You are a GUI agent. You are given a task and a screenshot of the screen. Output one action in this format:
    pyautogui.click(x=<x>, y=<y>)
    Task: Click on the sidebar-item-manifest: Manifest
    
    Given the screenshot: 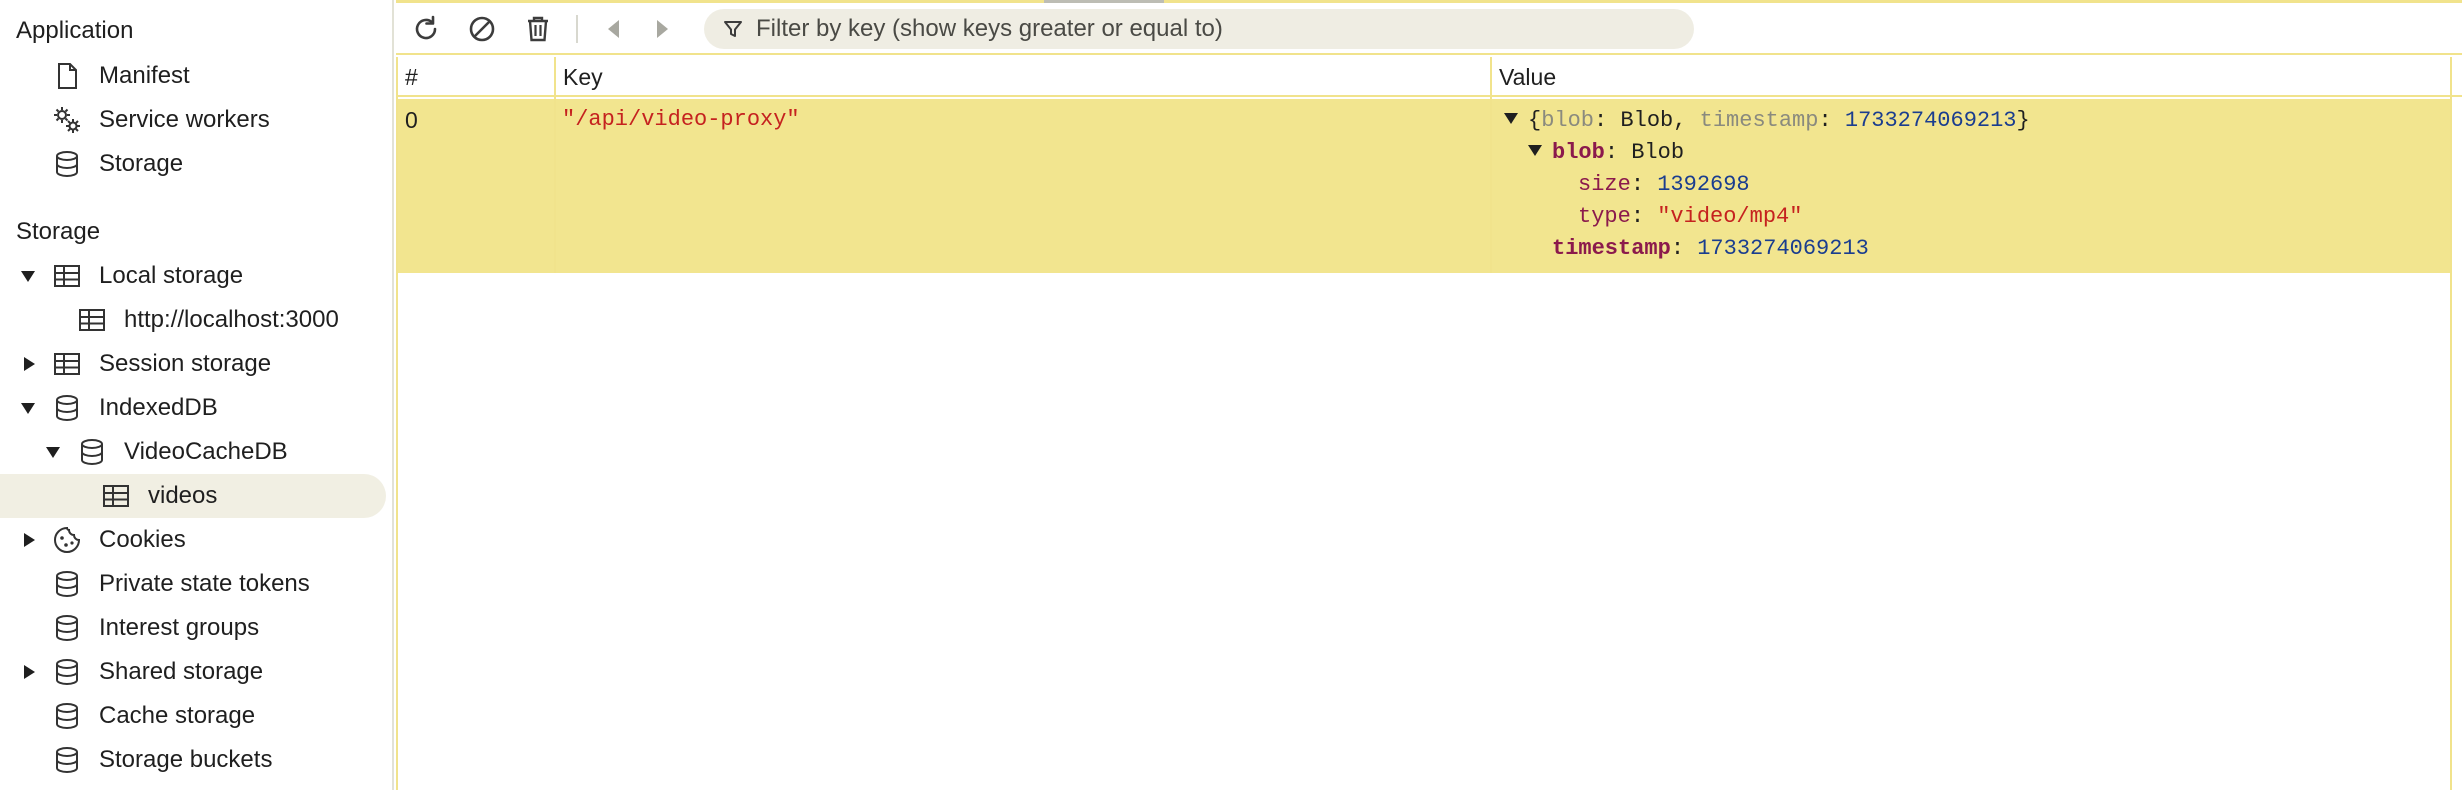 What is the action you would take?
    pyautogui.click(x=193, y=76)
    